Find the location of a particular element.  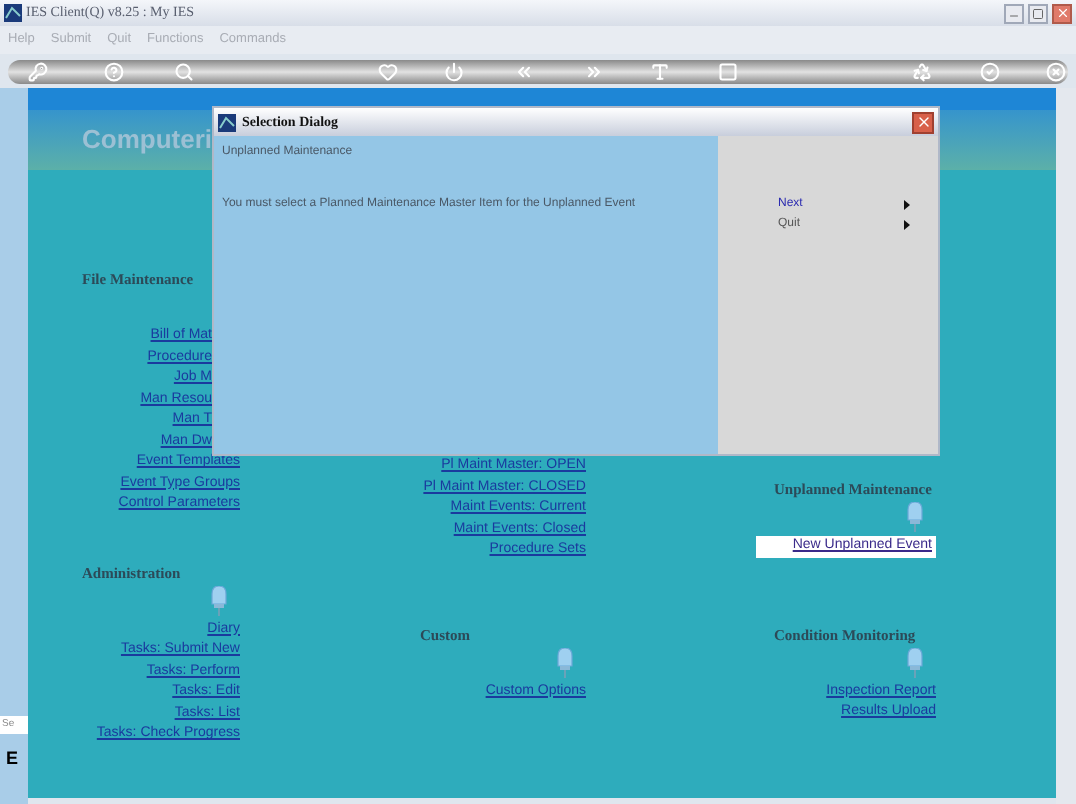

power-icon is located at coordinates (454, 71).